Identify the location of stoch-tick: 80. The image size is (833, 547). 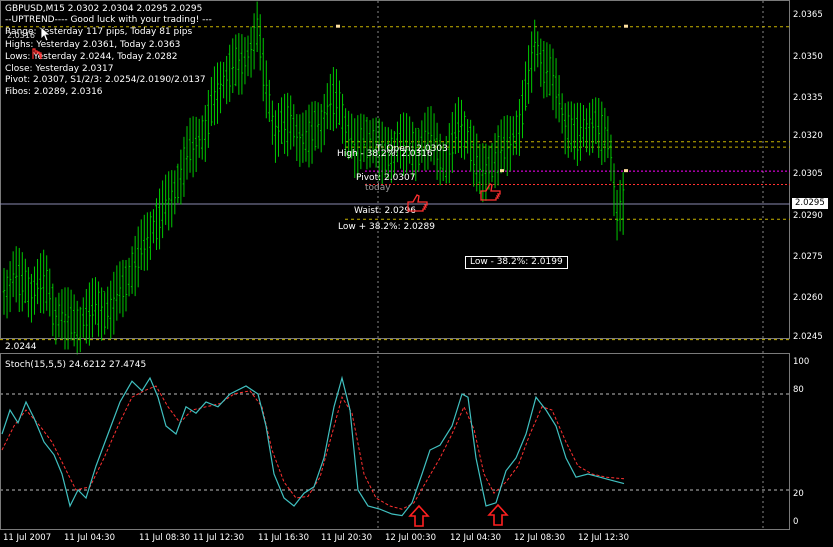
(798, 390).